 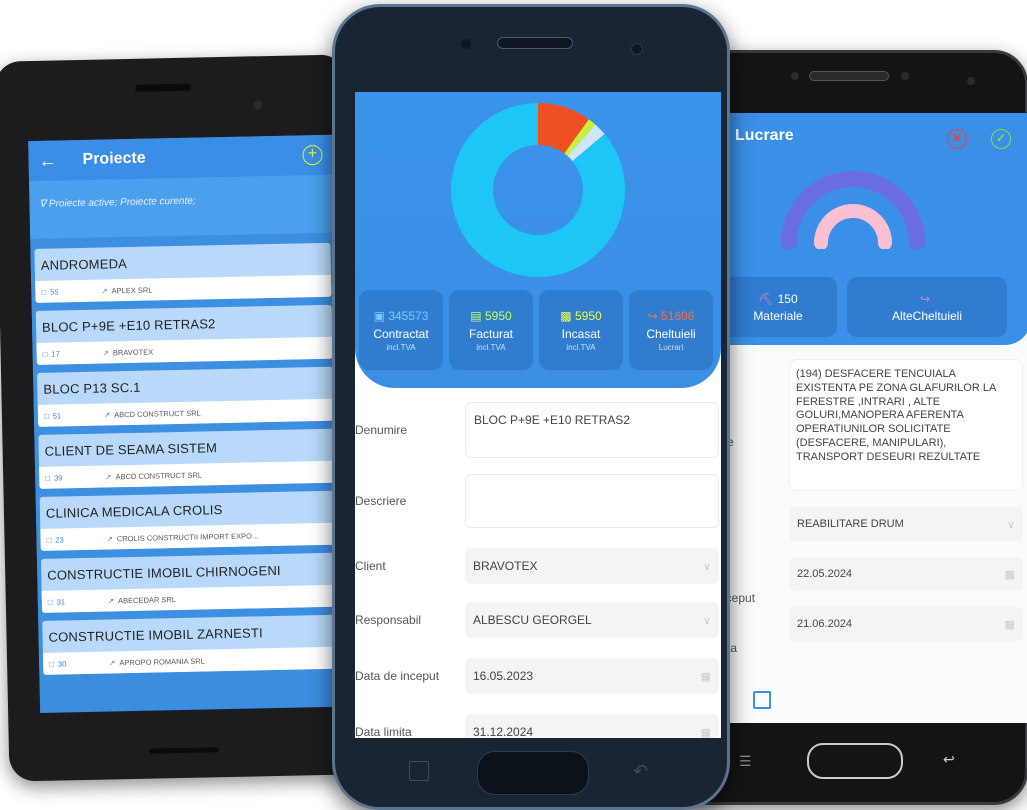 I want to click on project-list-item: BLOC P+9E +E10 RETRAS2 □ 17 ↗ BRAVOTEX, so click(x=184, y=334).